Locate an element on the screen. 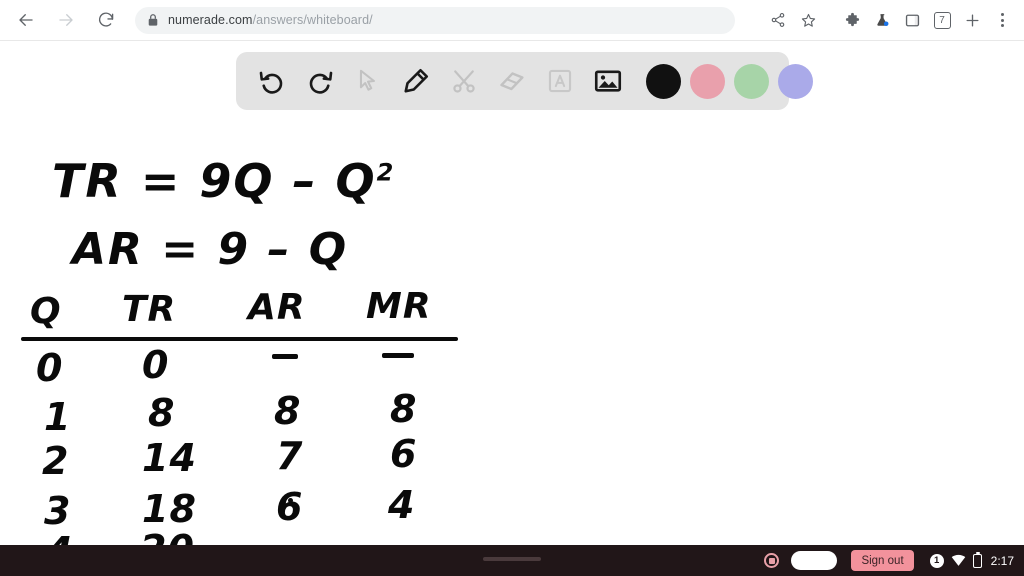 The width and height of the screenshot is (1024, 576). new-tab-plus-icon is located at coordinates (972, 20).